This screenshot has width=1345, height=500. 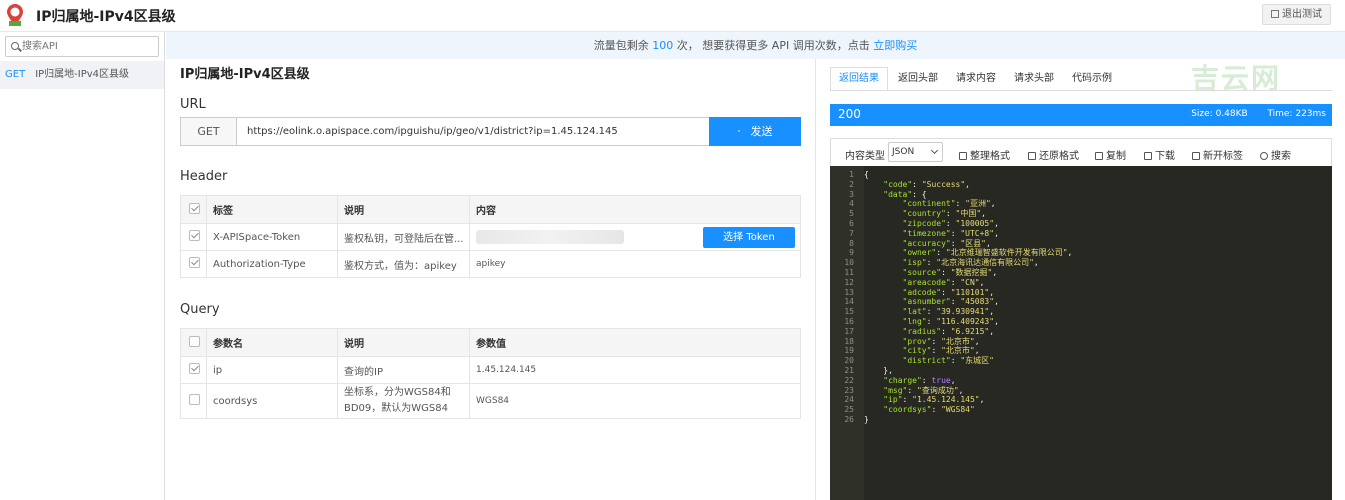 I want to click on line-number: 18, so click(x=849, y=341).